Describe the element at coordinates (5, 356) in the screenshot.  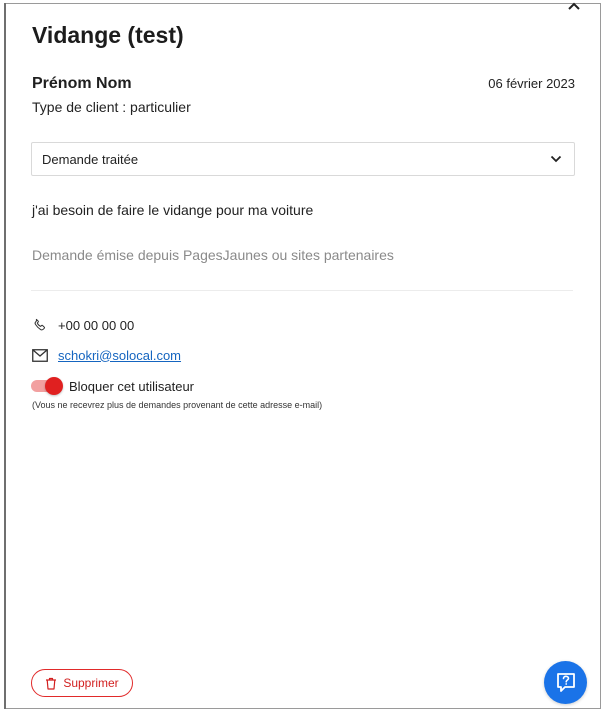
I see `panel-left-edge` at that location.